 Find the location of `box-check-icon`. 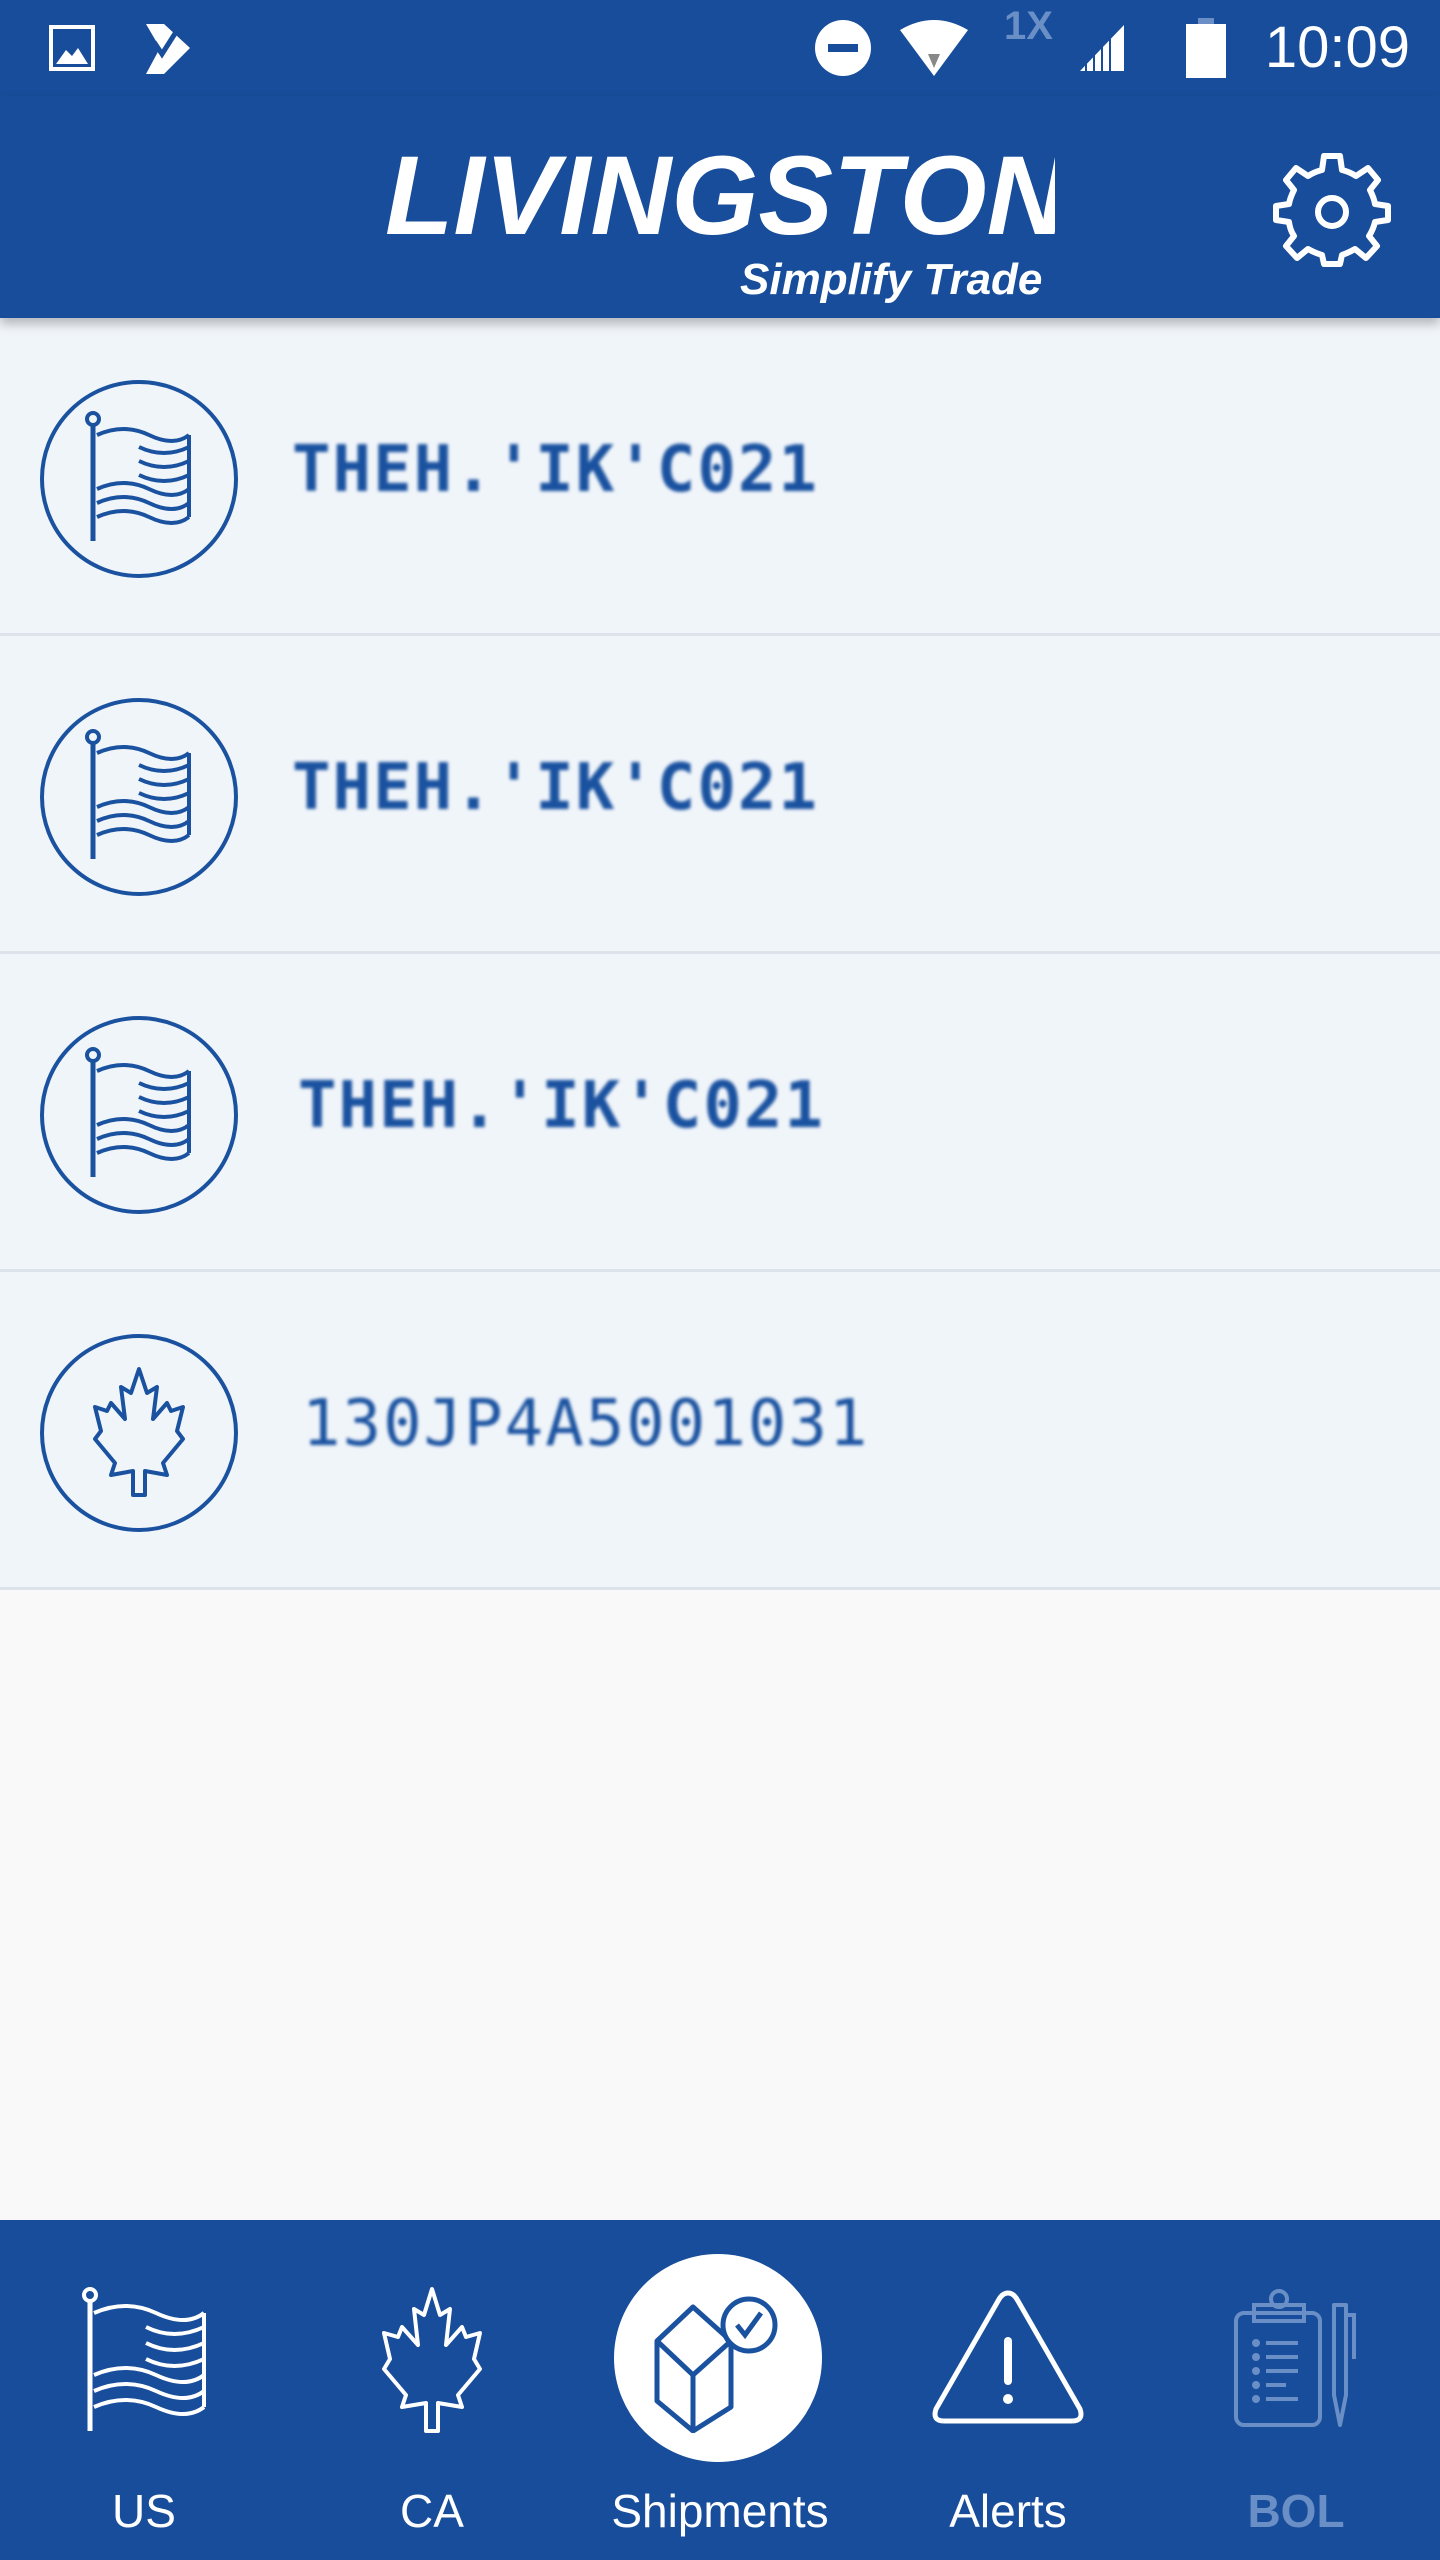

box-check-icon is located at coordinates (716, 2364).